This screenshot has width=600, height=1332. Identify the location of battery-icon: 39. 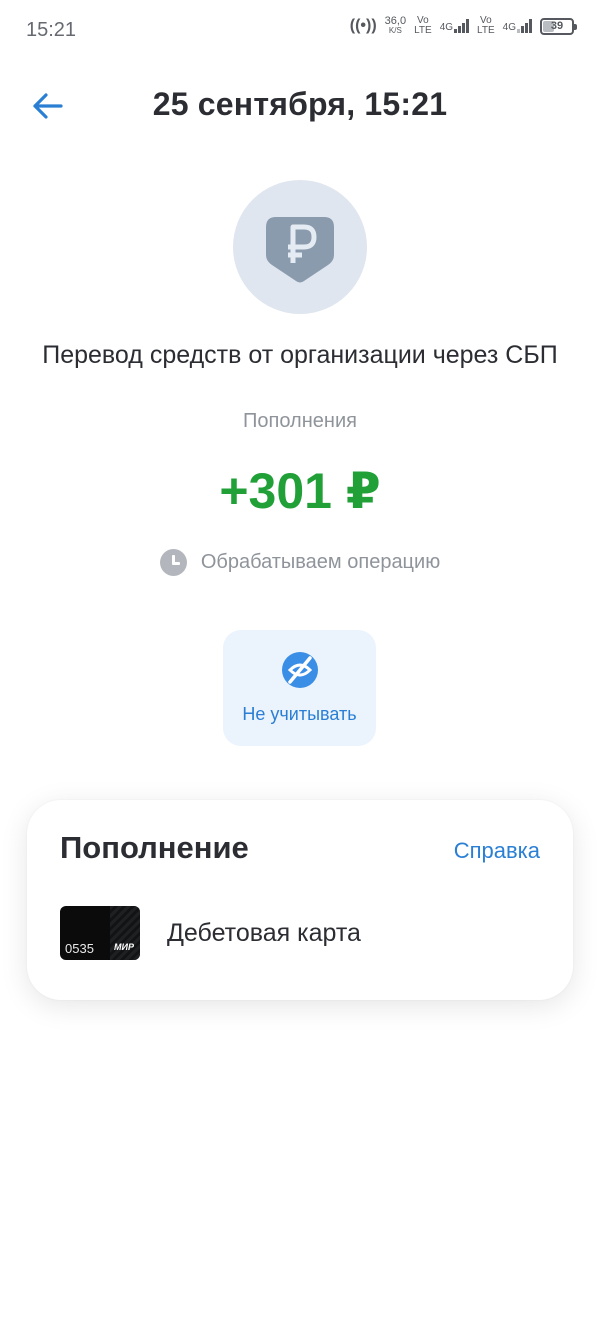
(558, 26).